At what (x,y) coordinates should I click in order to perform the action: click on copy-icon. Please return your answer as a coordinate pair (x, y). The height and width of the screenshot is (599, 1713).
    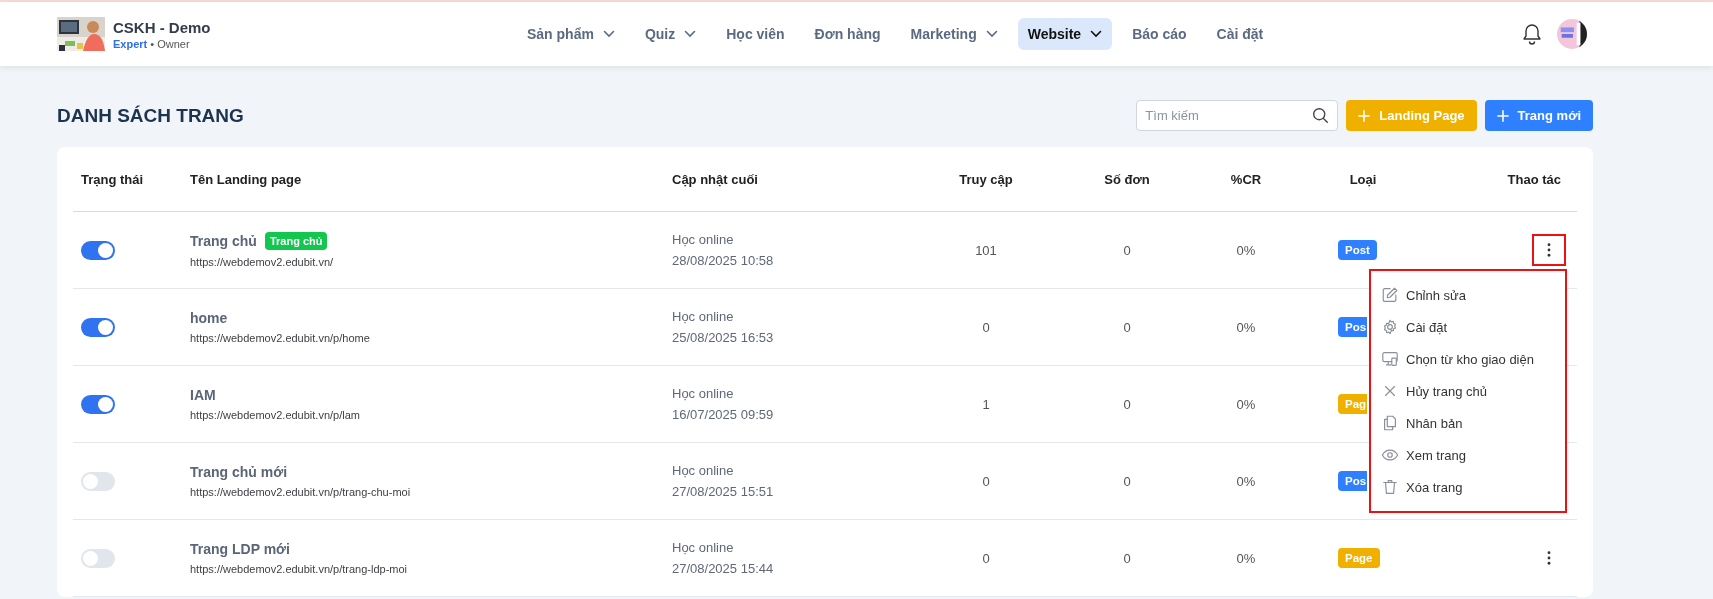
    Looking at the image, I should click on (1390, 423).